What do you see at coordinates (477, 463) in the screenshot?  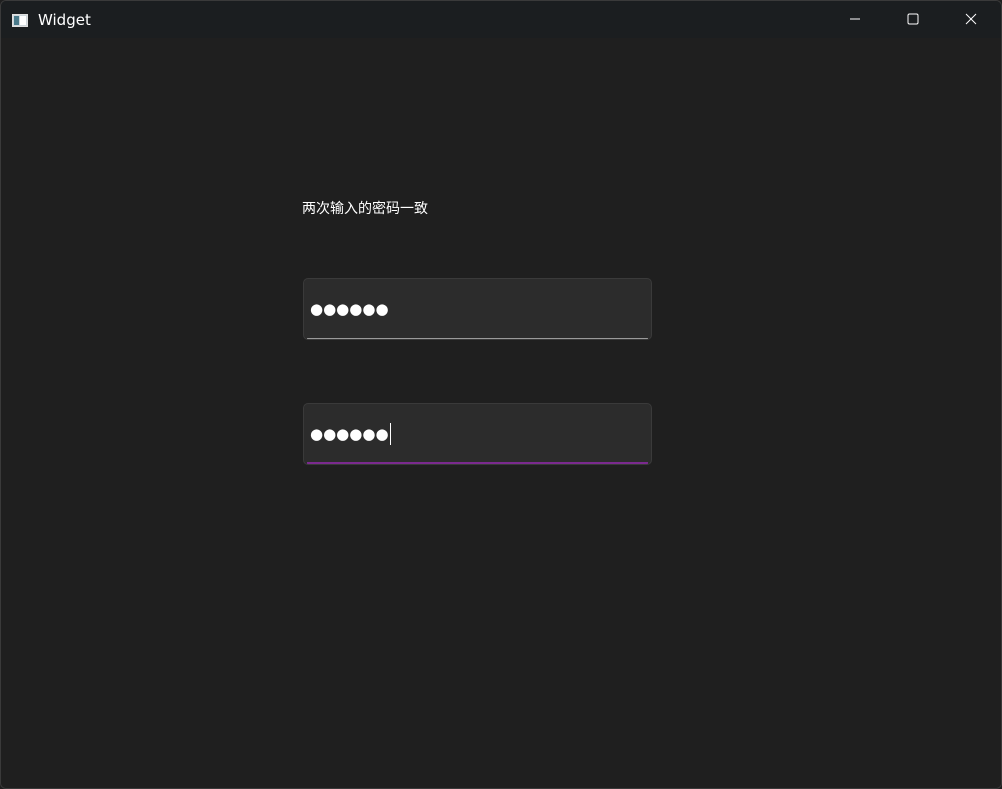 I see `input-focus-underline` at bounding box center [477, 463].